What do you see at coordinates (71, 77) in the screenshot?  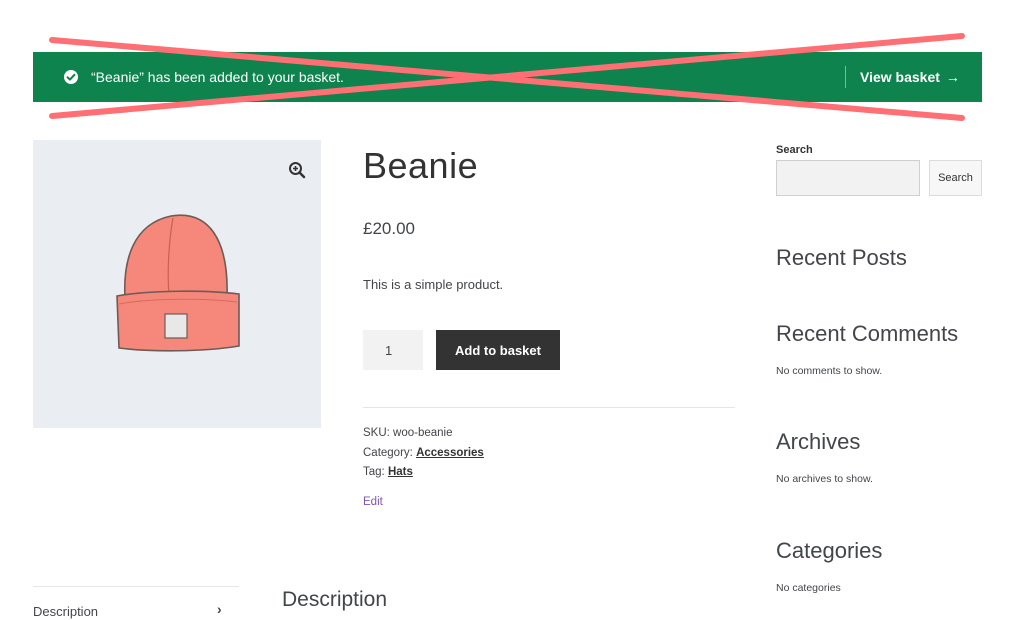 I see `check-circle-icon` at bounding box center [71, 77].